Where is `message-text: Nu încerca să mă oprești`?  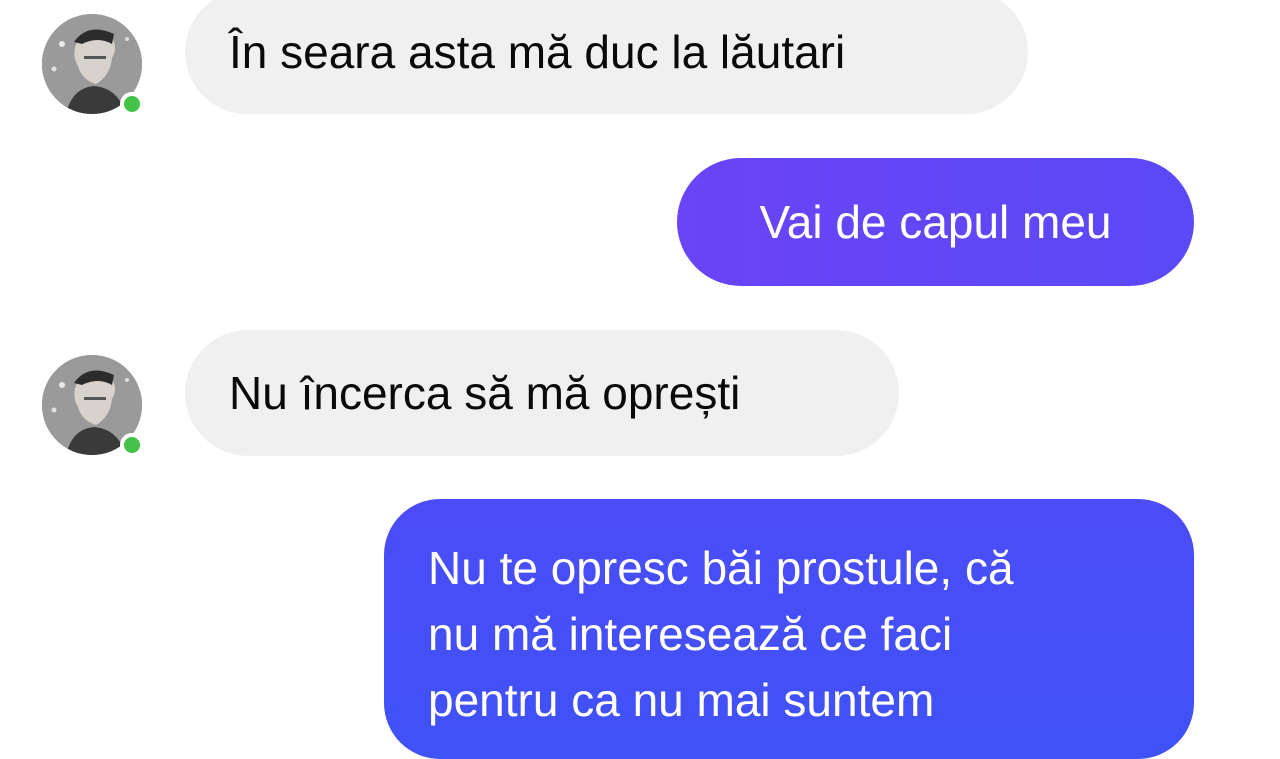 message-text: Nu încerca să mă oprești is located at coordinates (485, 393).